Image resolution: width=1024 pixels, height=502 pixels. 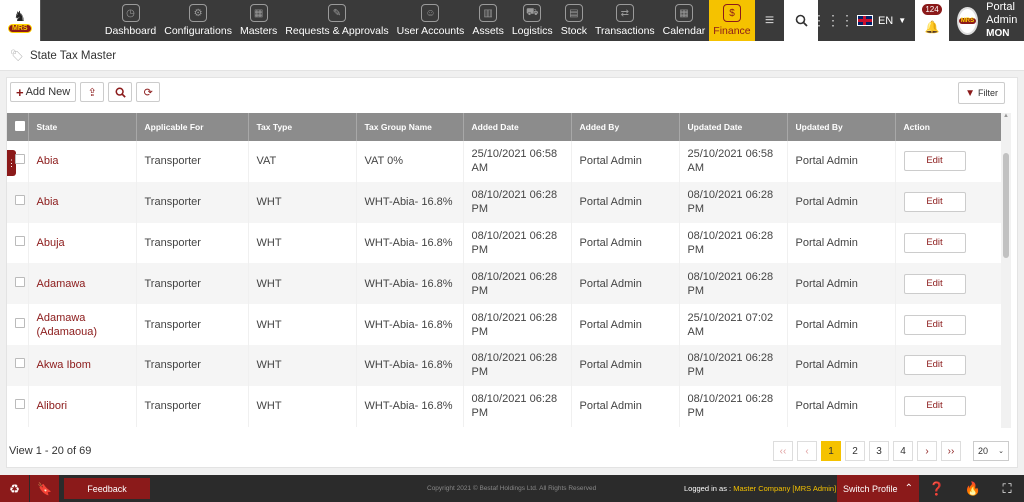 I want to click on last-page-button: ››, so click(x=951, y=451).